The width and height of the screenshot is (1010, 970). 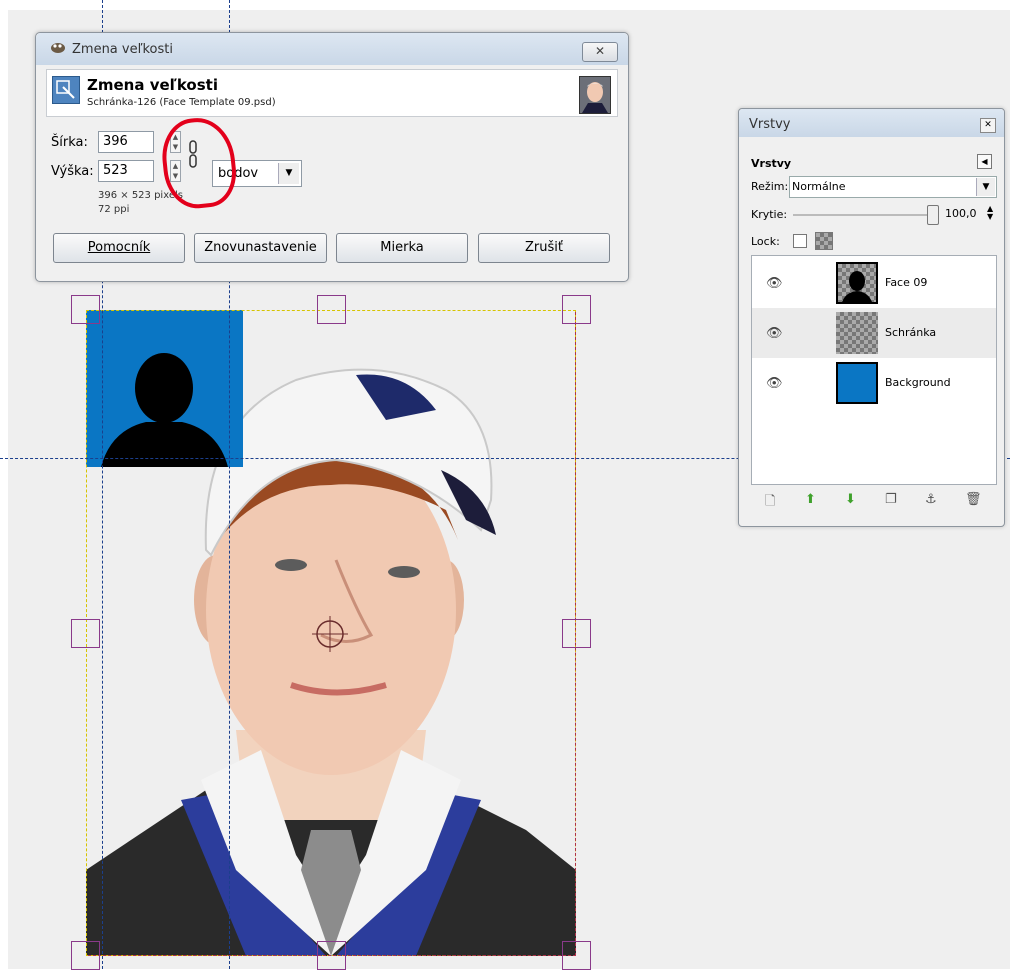 I want to click on mode-value: Normálne, so click(x=819, y=186).